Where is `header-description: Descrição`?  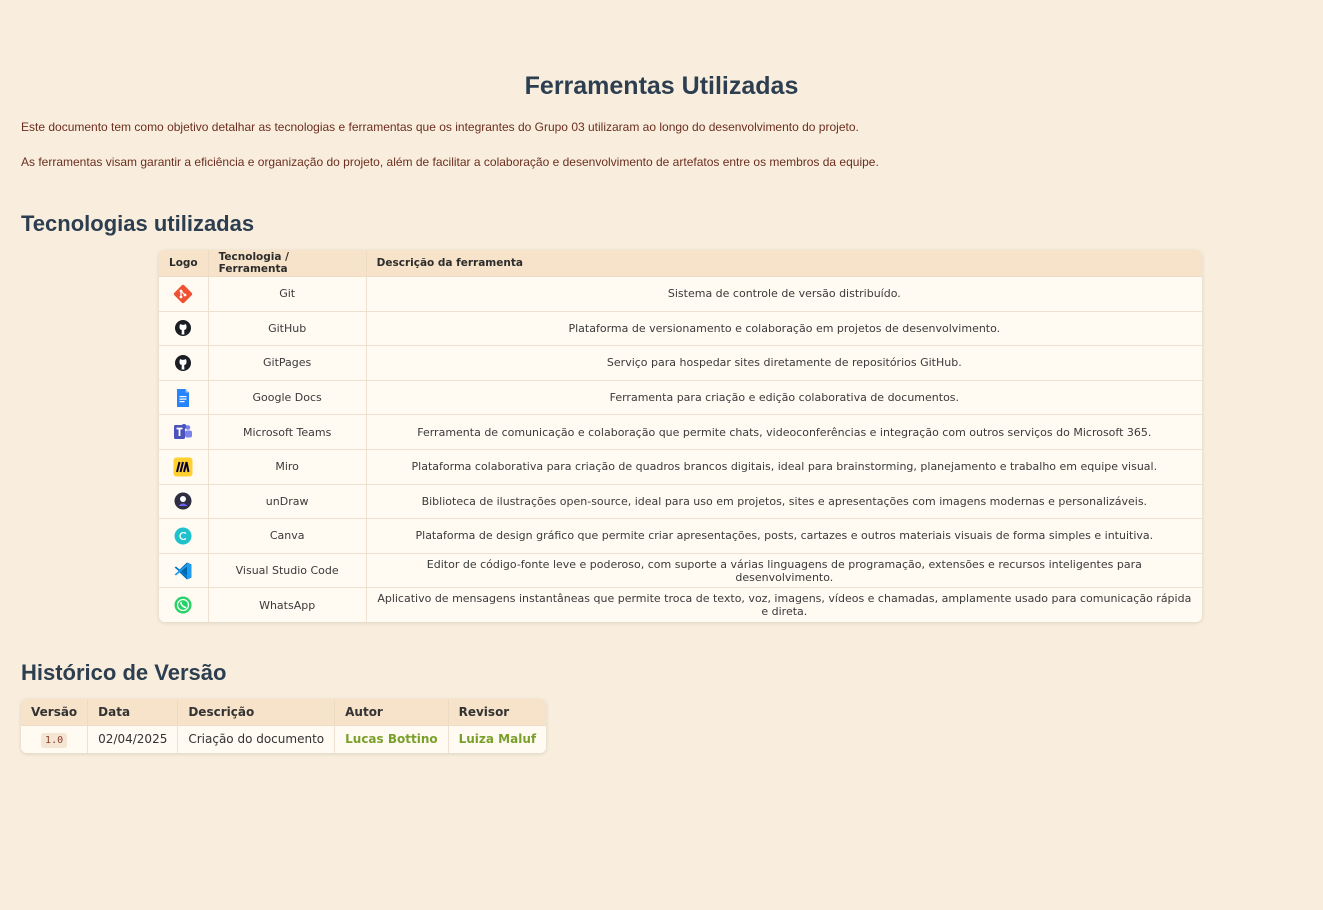
header-description: Descrição is located at coordinates (256, 712).